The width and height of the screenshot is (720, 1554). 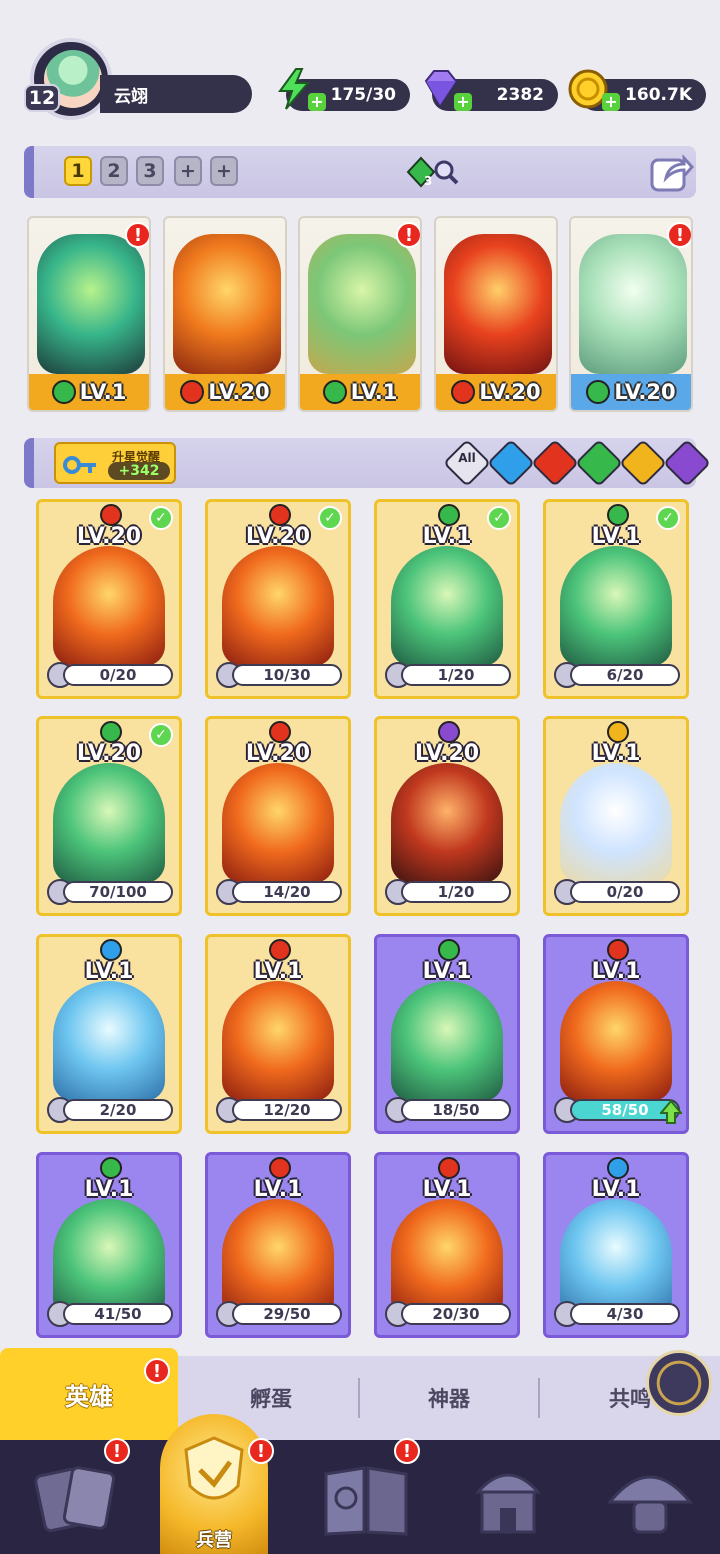 What do you see at coordinates (555, 463) in the screenshot?
I see `fire-filter-icon` at bounding box center [555, 463].